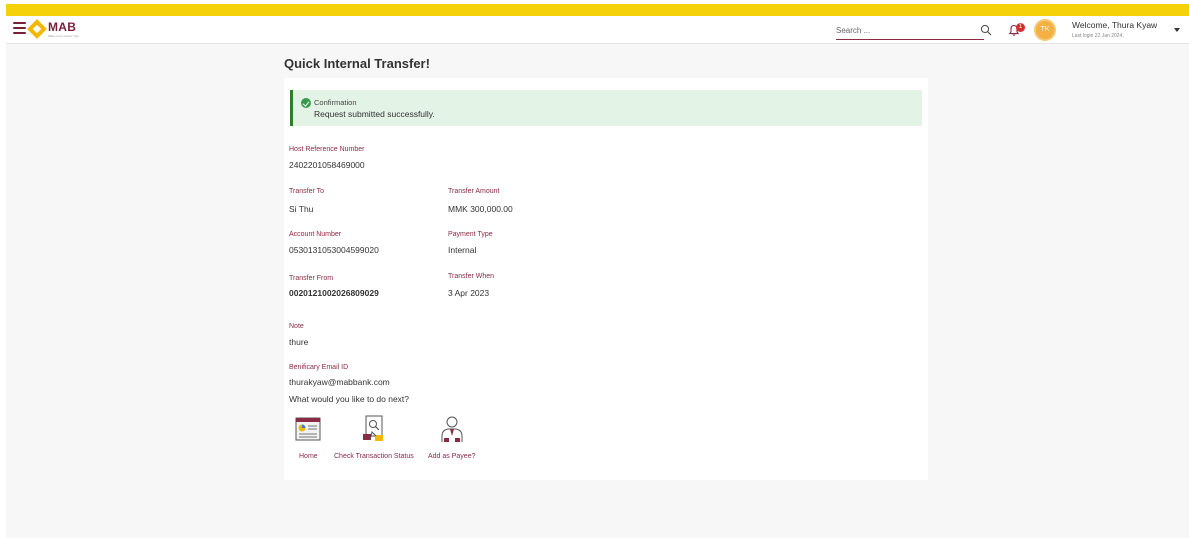  I want to click on check-transaction-status-label: Check Transaction Status, so click(374, 456).